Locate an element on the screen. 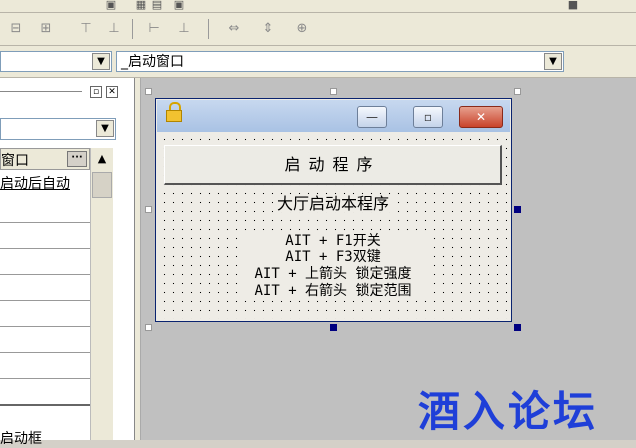 This screenshot has width=636, height=448. scroll-thumb is located at coordinates (102, 185).